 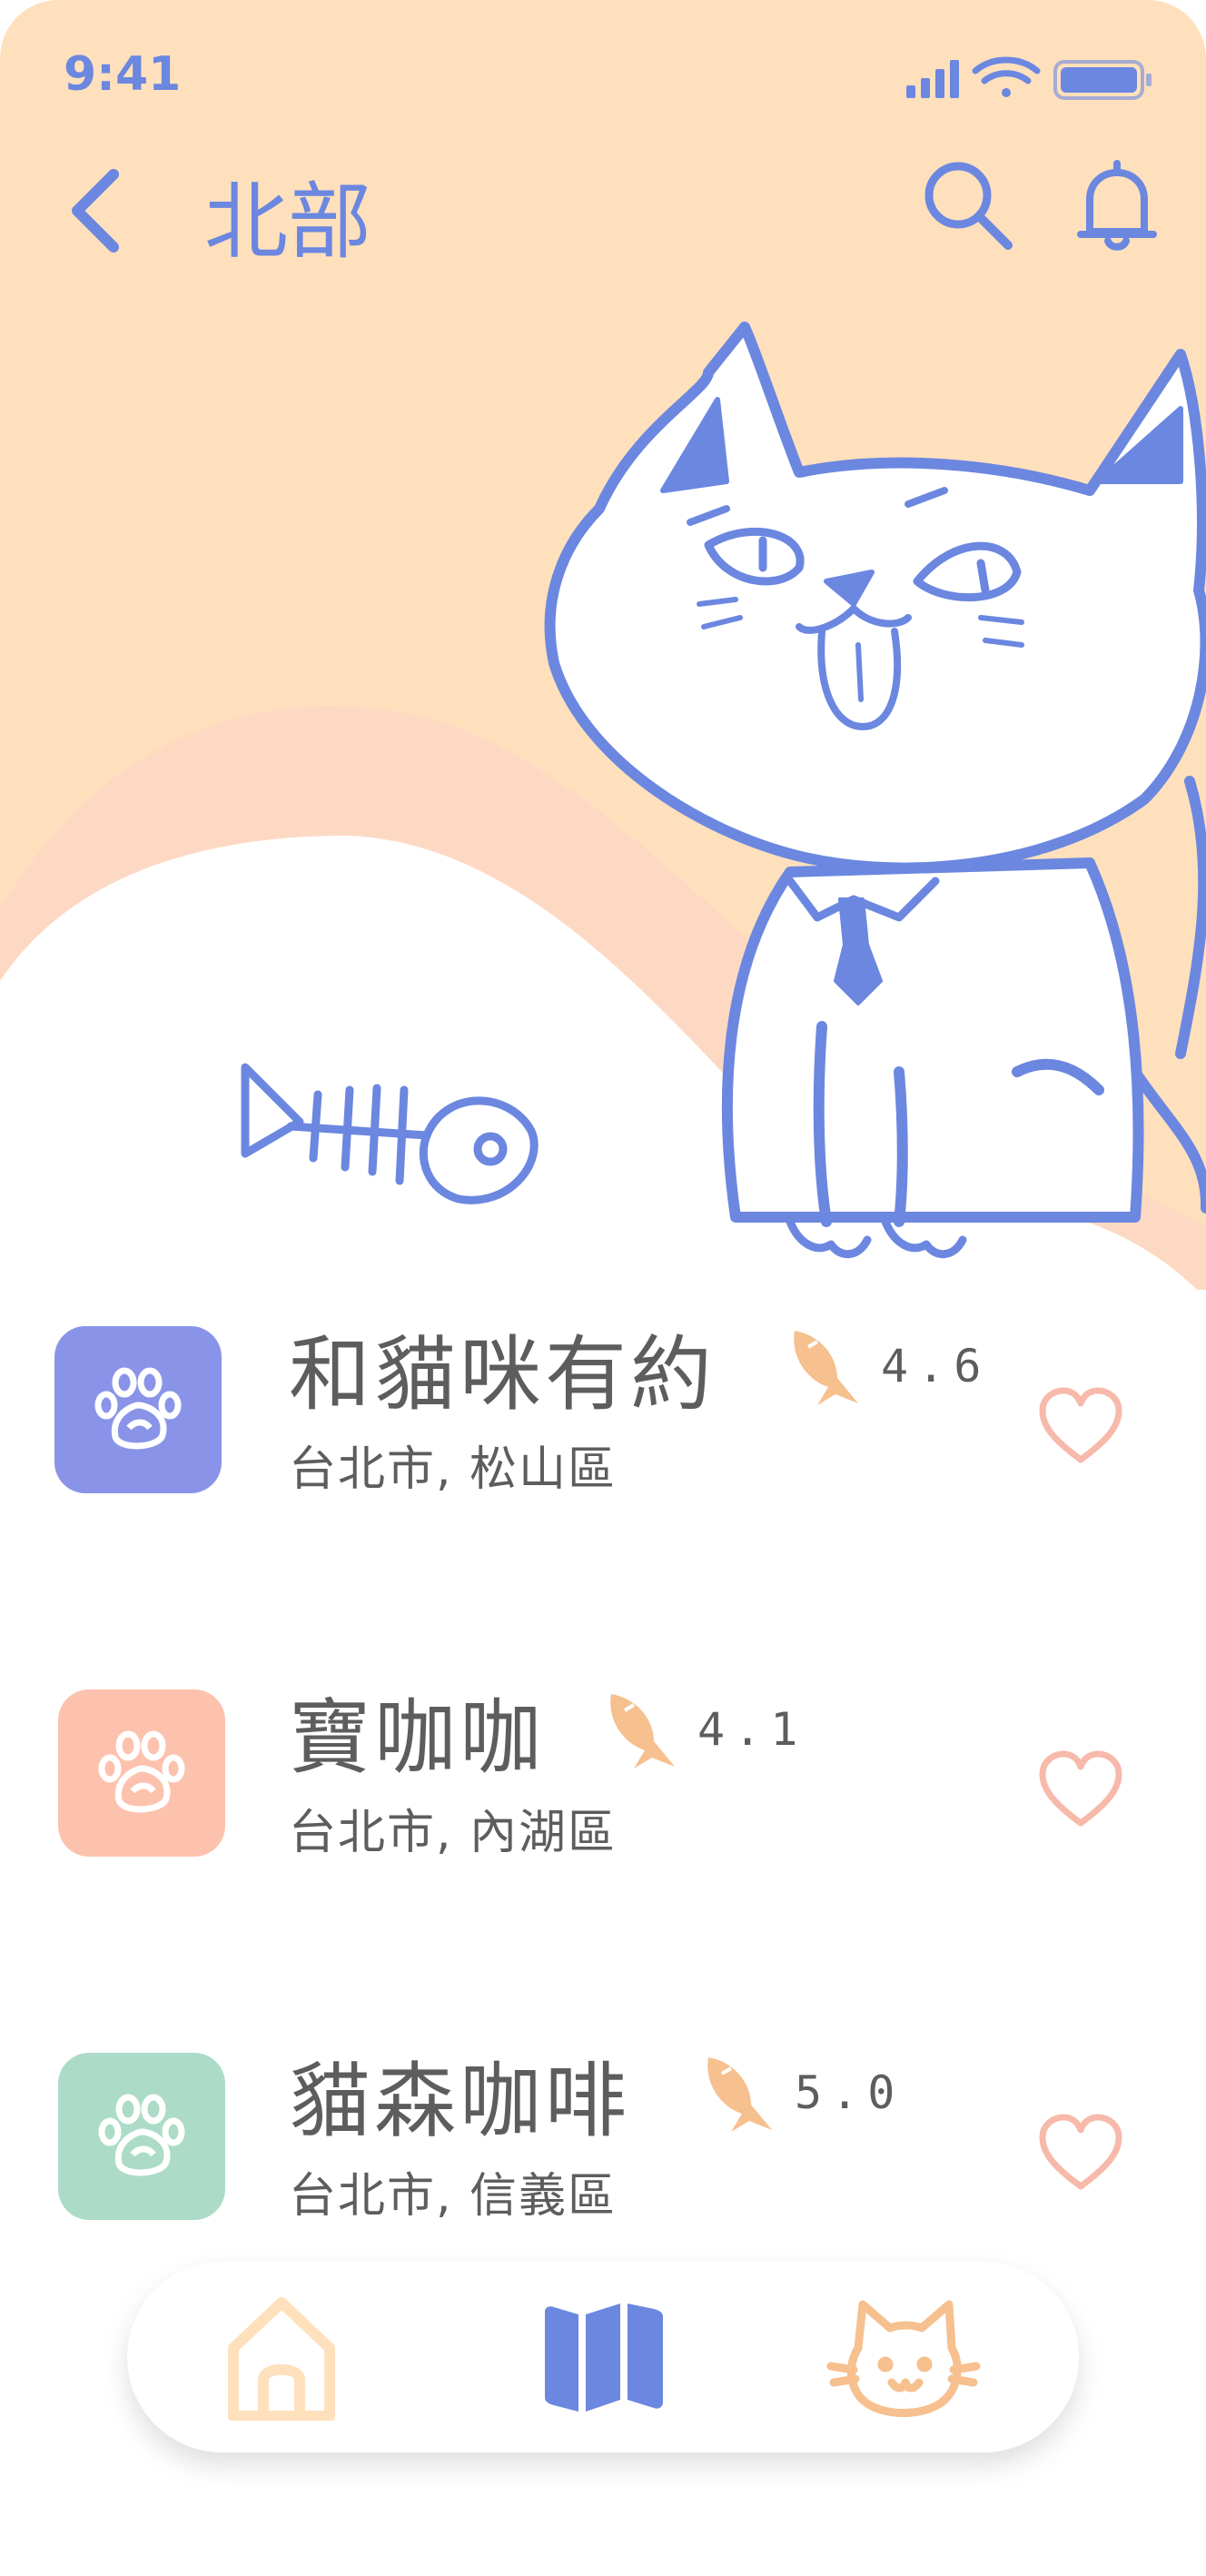 I want to click on status-time: 9:41, so click(x=123, y=74).